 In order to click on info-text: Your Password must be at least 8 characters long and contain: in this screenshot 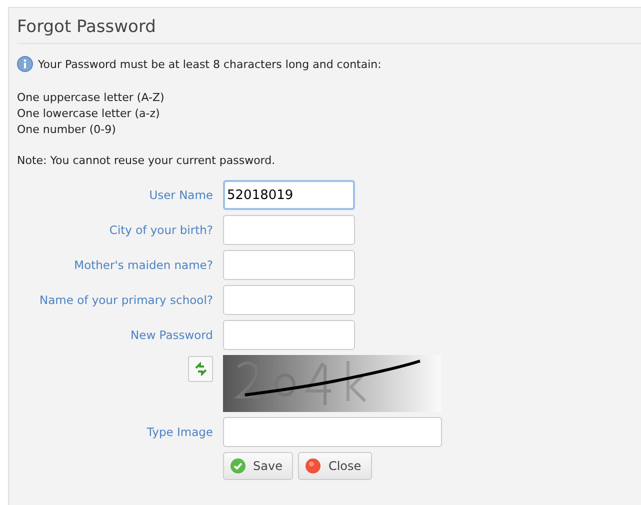, I will do `click(210, 64)`.